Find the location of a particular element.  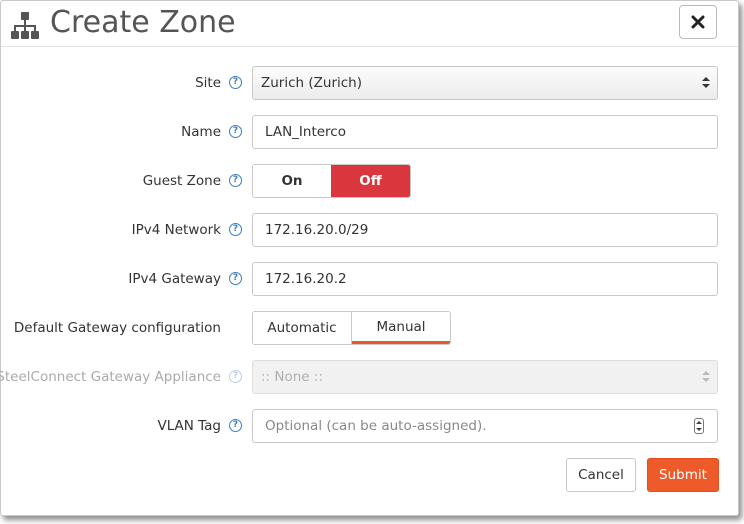

automatic-button: Automatic is located at coordinates (302, 328).